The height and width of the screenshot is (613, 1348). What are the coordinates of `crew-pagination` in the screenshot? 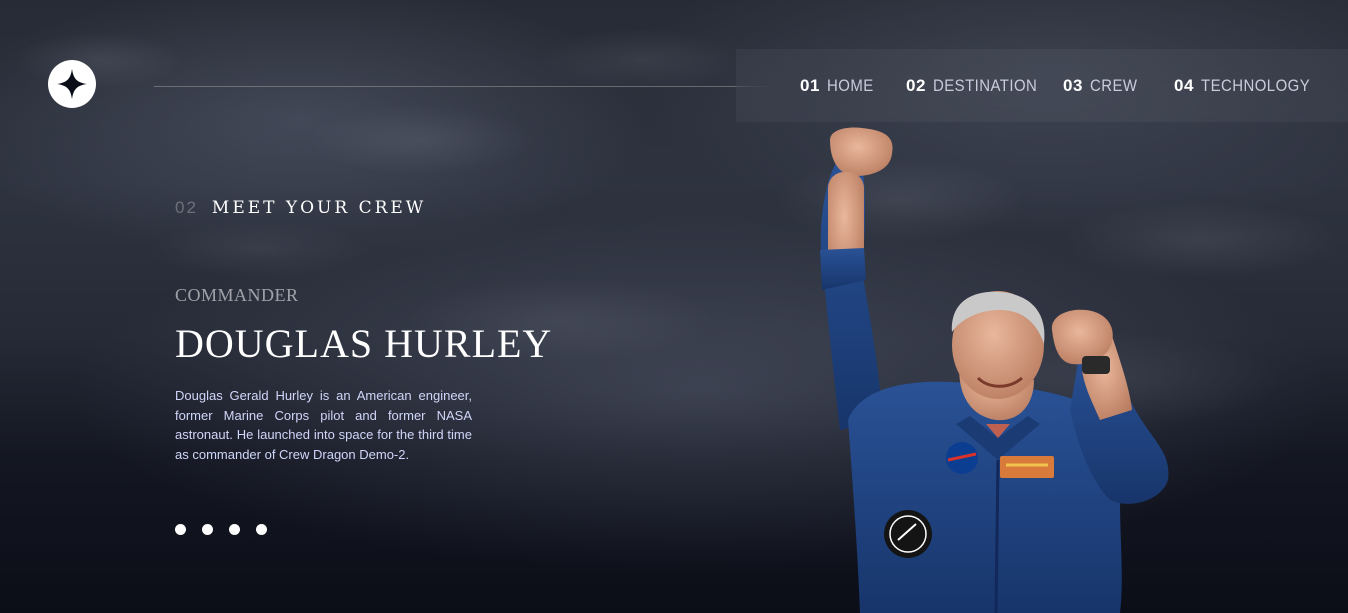 It's located at (221, 529).